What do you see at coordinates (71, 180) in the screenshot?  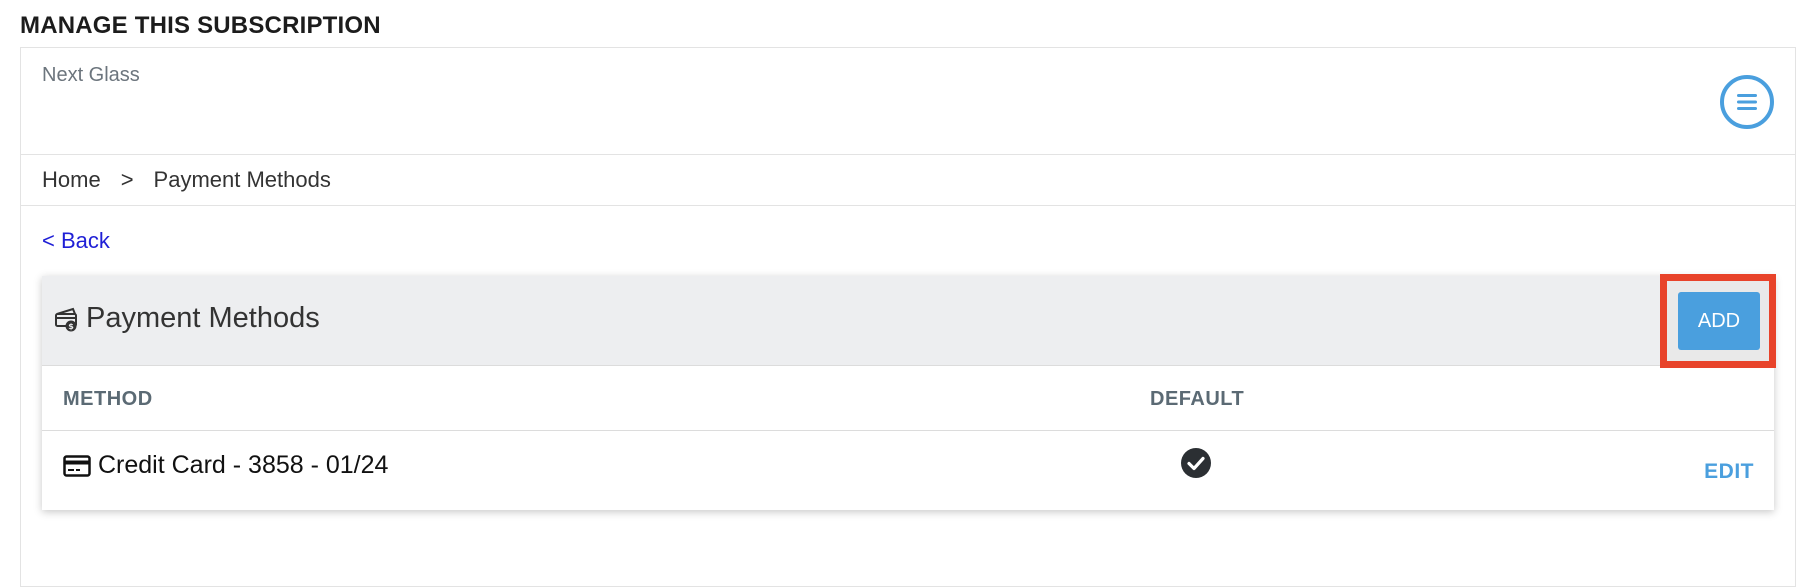 I see `breadcrumb-home: Home` at bounding box center [71, 180].